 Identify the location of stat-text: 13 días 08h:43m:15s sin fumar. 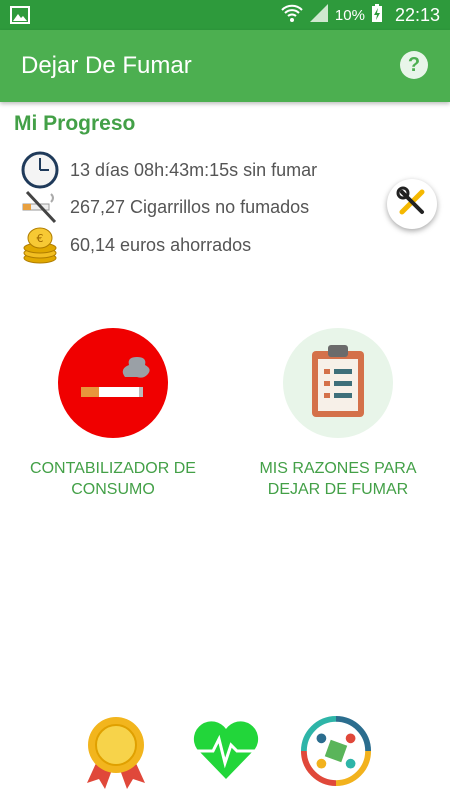
(194, 169).